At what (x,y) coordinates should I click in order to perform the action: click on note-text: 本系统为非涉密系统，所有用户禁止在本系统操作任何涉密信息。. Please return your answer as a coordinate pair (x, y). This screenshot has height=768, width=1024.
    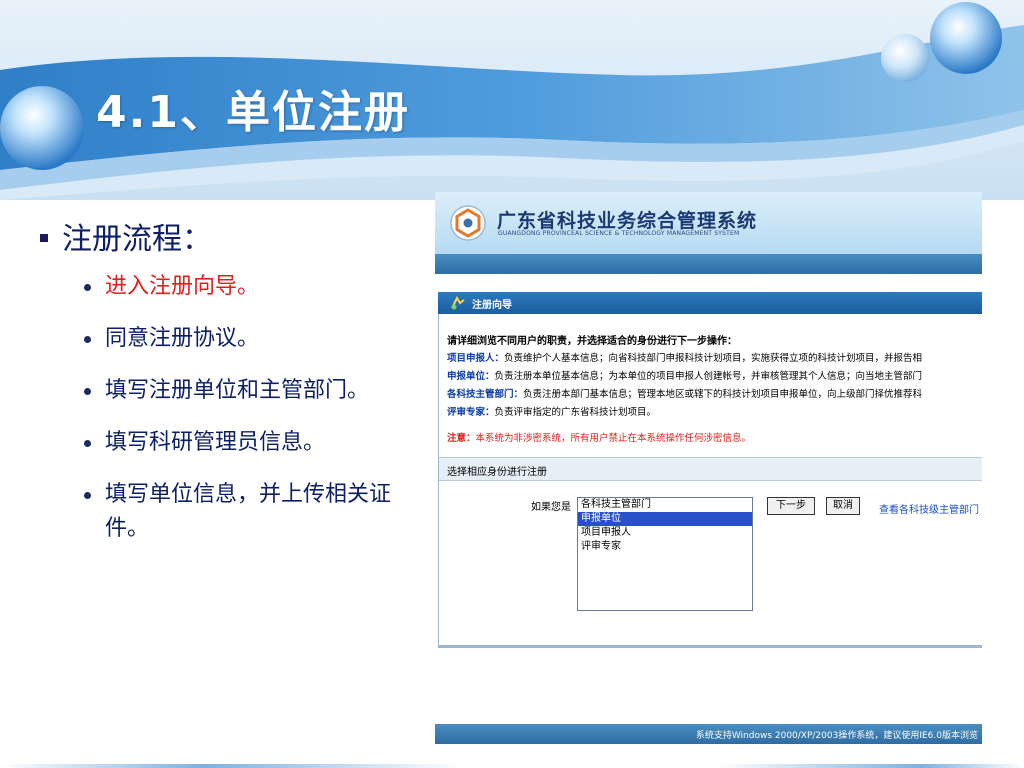
    Looking at the image, I should click on (613, 438).